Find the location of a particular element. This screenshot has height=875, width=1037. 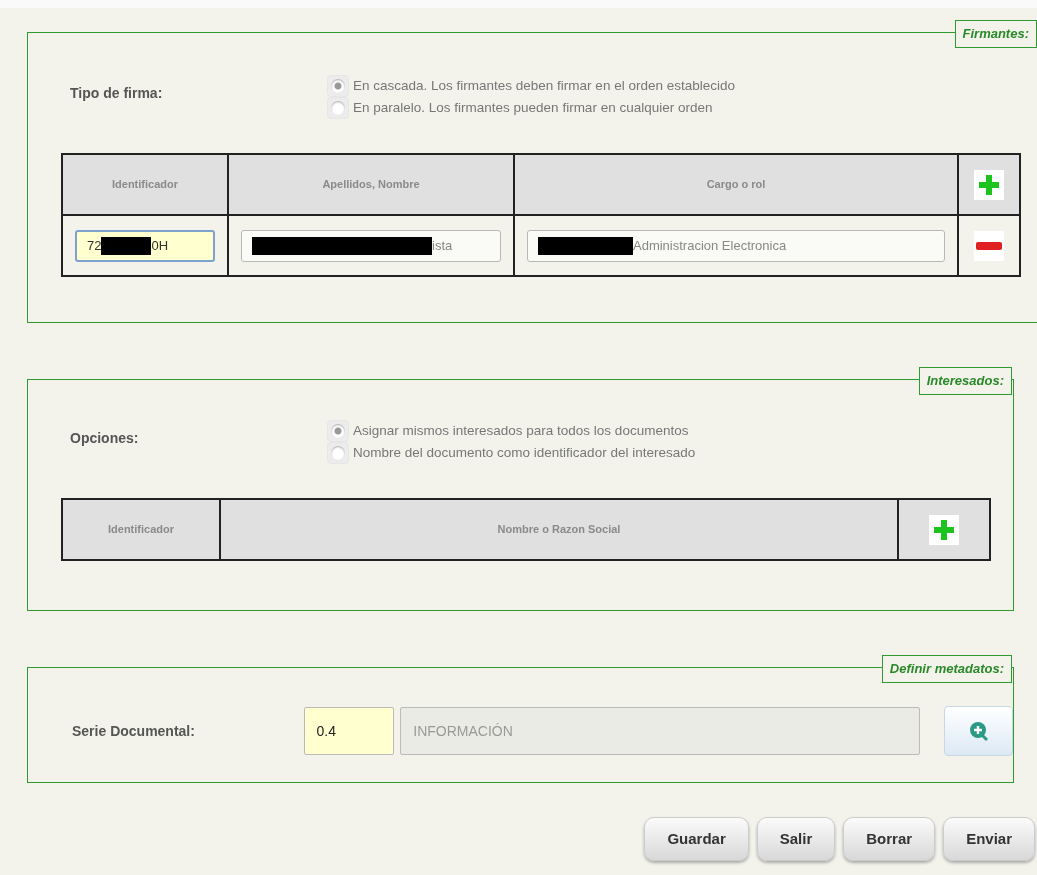

field-text: Administracion Electronica is located at coordinates (710, 245).